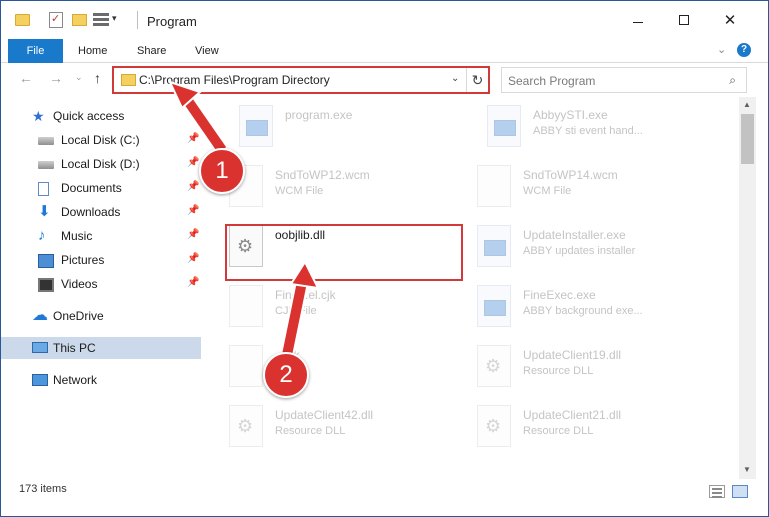 The width and height of the screenshot is (769, 517). I want to click on maximize-button, so click(684, 20).